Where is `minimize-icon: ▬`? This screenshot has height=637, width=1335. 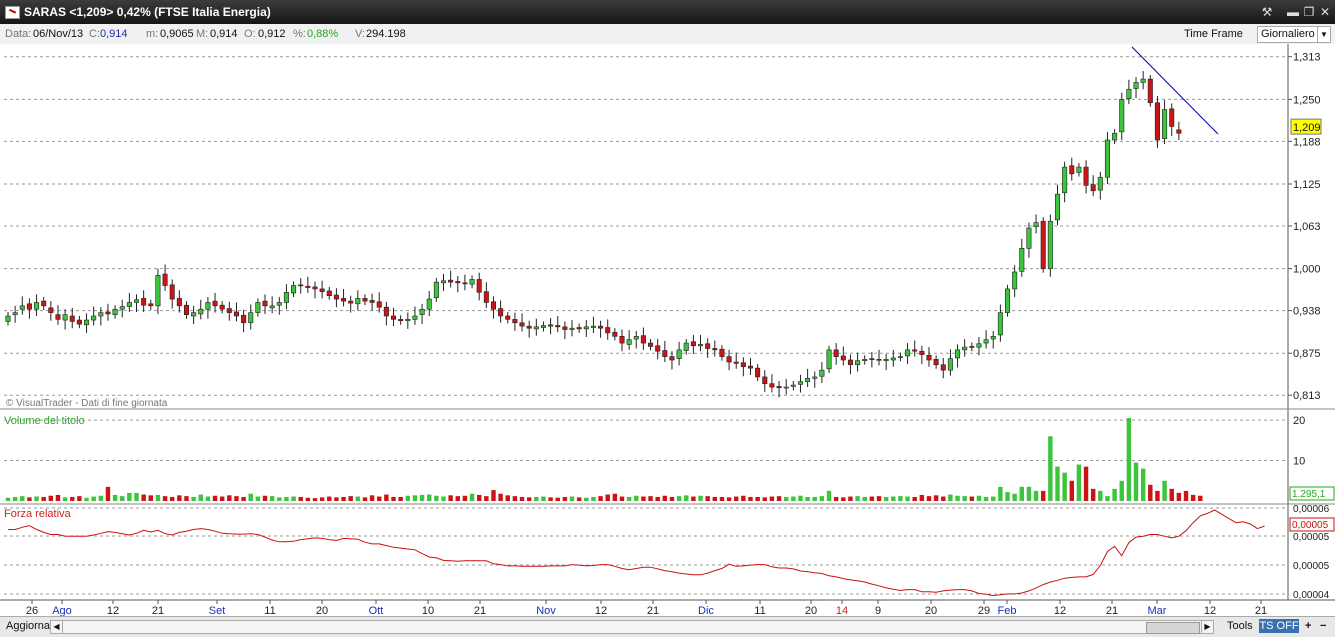 minimize-icon: ▬ is located at coordinates (1293, 12).